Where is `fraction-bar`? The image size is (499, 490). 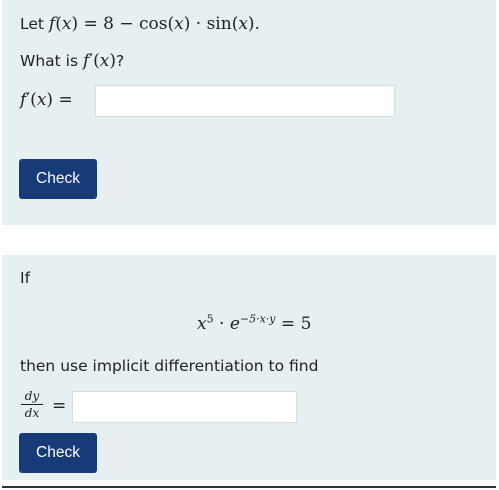
fraction-bar is located at coordinates (32, 404).